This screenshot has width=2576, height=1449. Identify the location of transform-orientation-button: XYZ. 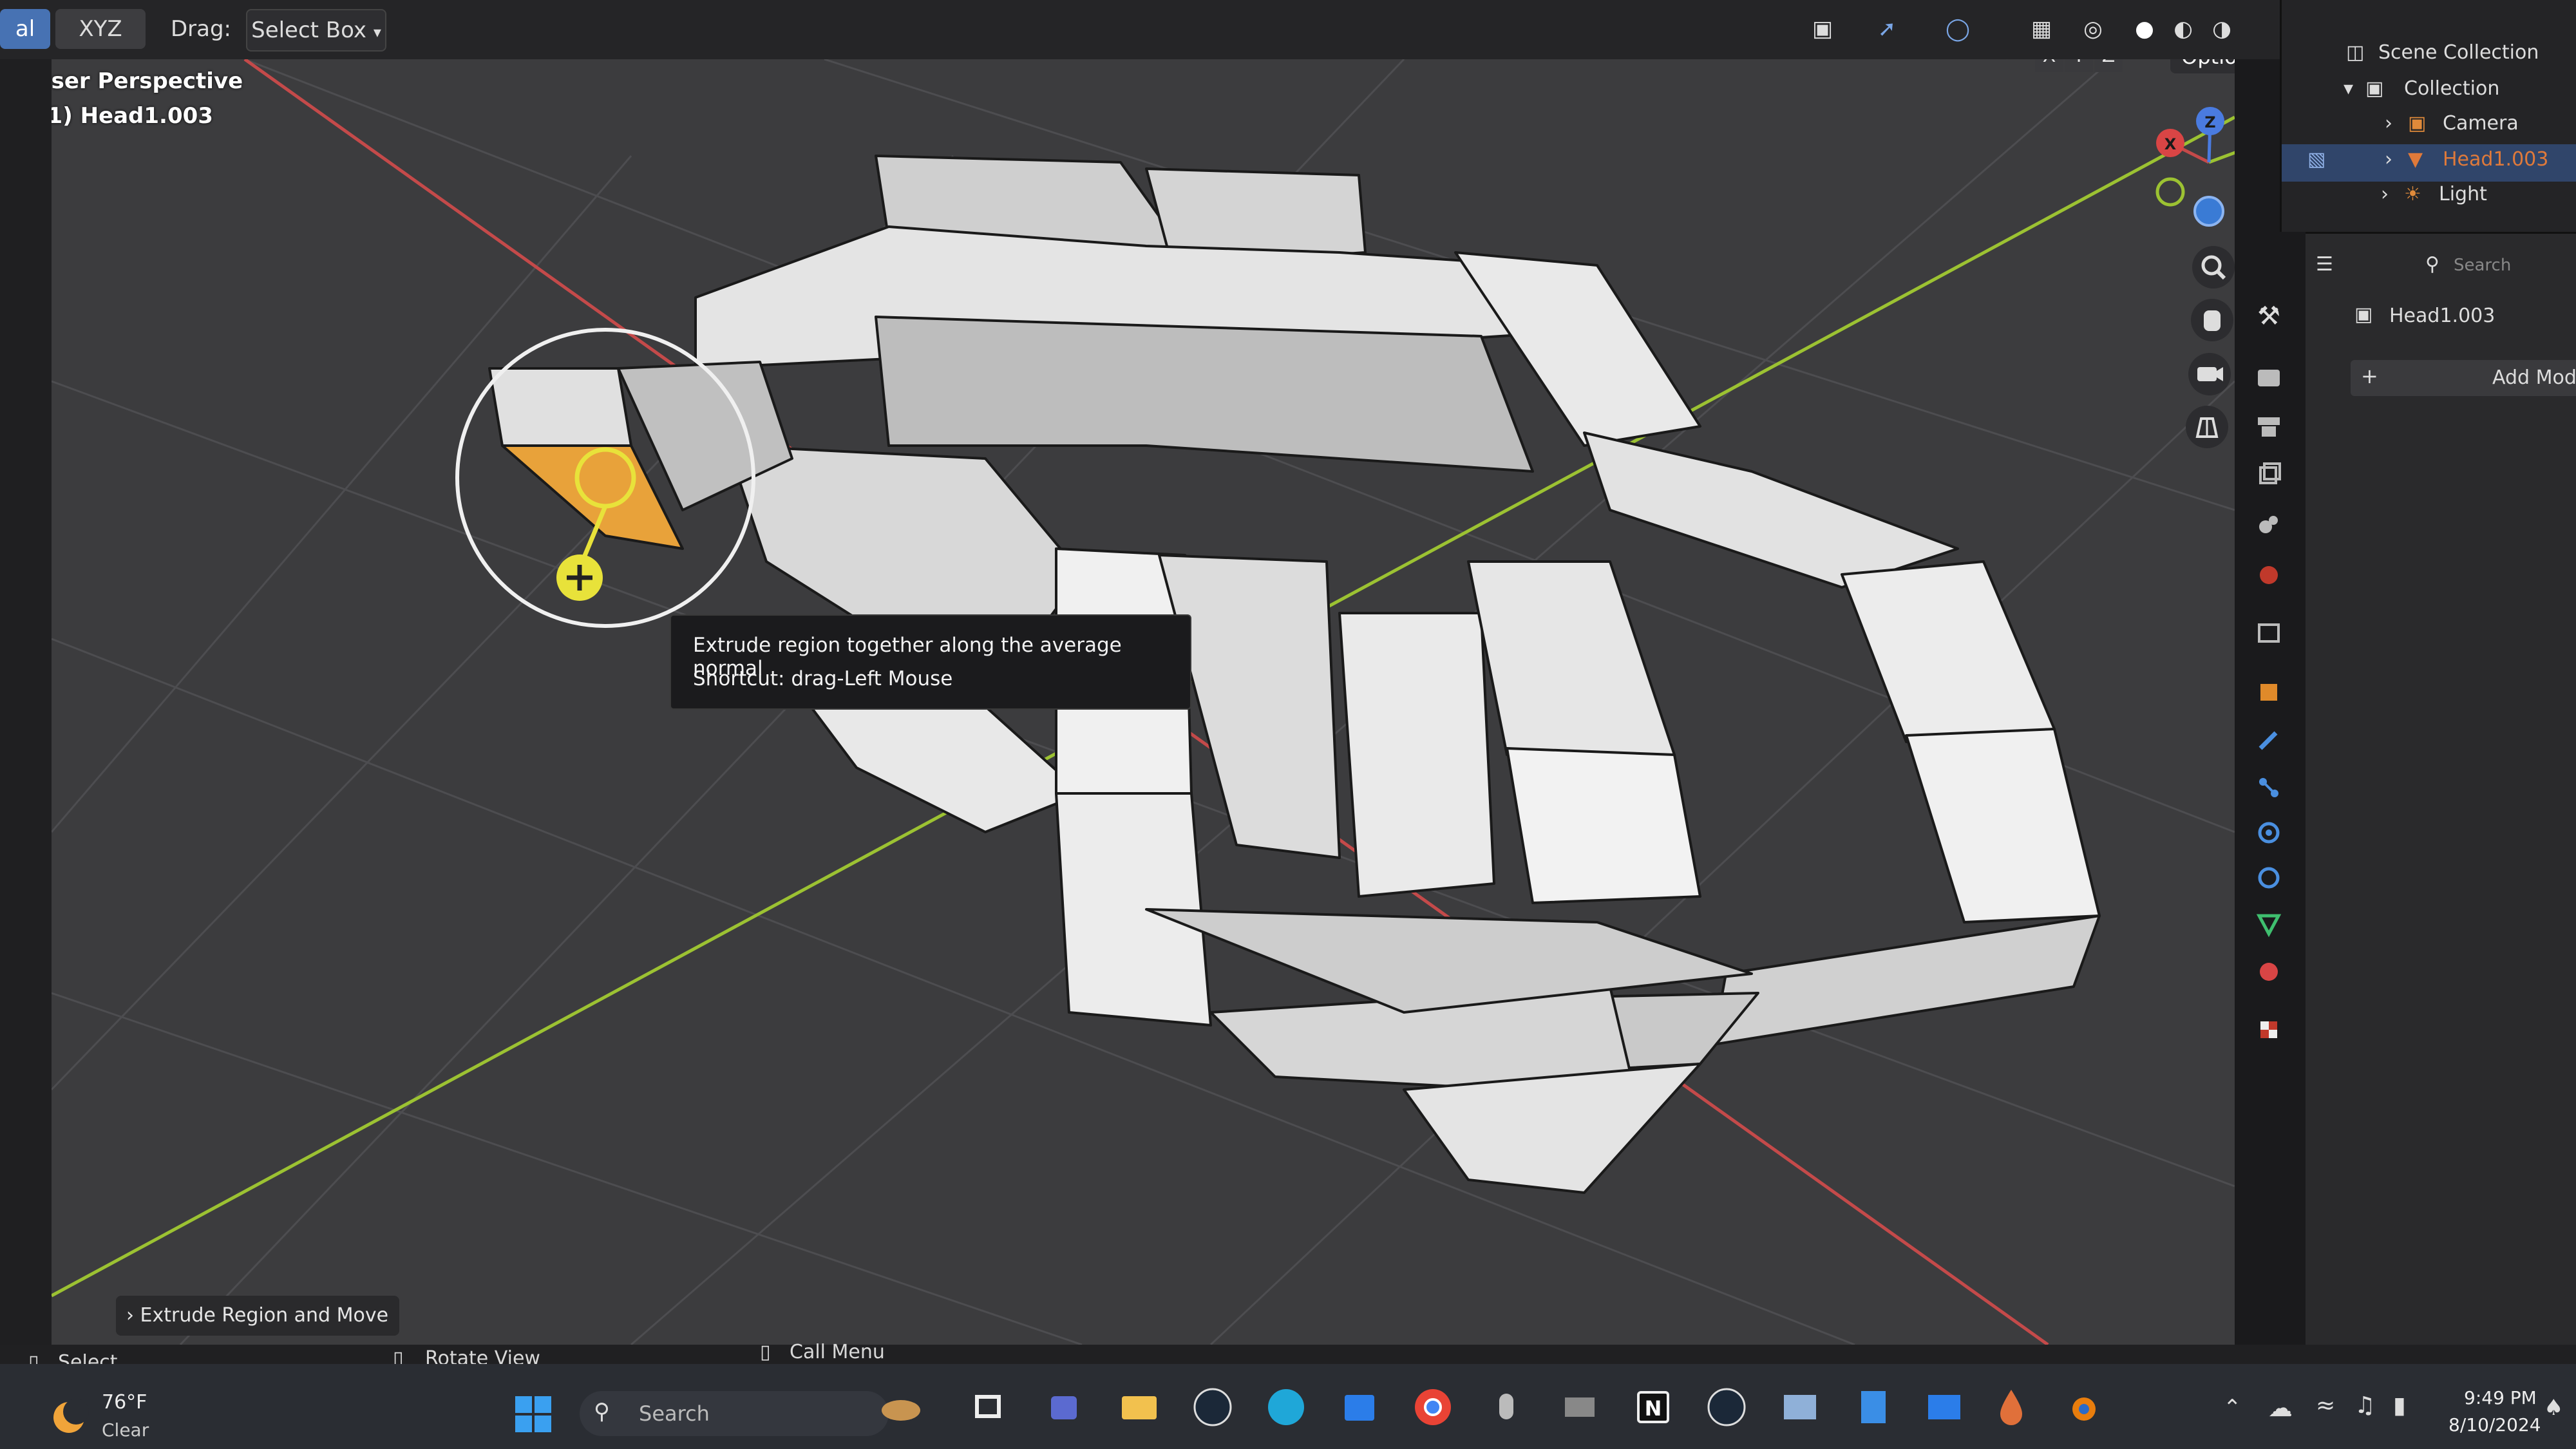
(100, 29).